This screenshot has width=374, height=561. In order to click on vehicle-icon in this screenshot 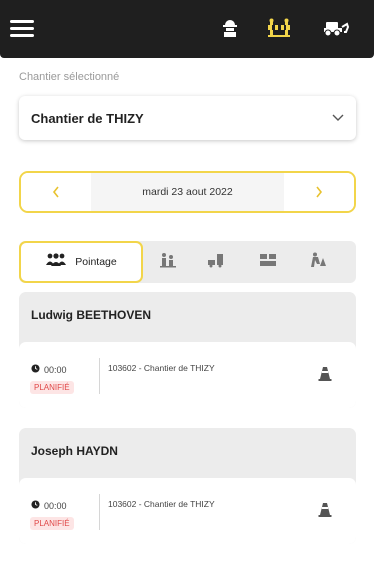, I will do `click(336, 28)`.